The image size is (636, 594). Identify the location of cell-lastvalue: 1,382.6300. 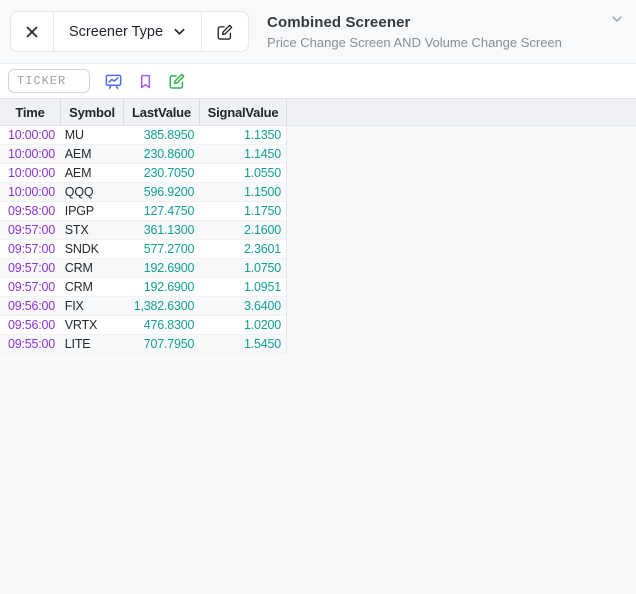
(164, 306).